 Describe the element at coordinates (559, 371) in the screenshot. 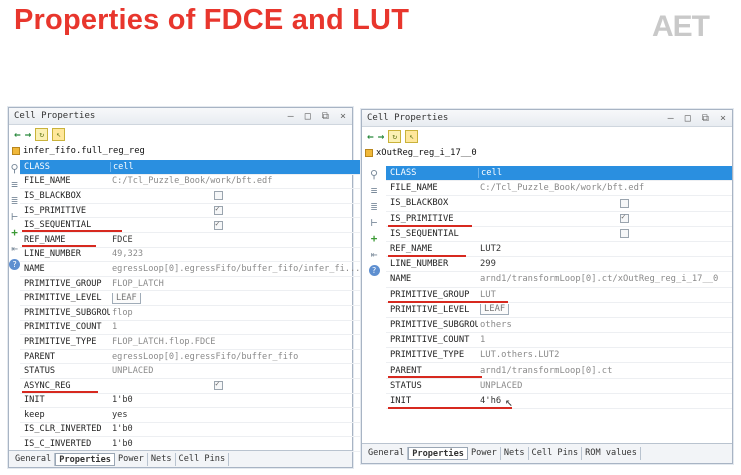

I see `table-row: PARENT arnd1/transformLoop[0].ct` at that location.